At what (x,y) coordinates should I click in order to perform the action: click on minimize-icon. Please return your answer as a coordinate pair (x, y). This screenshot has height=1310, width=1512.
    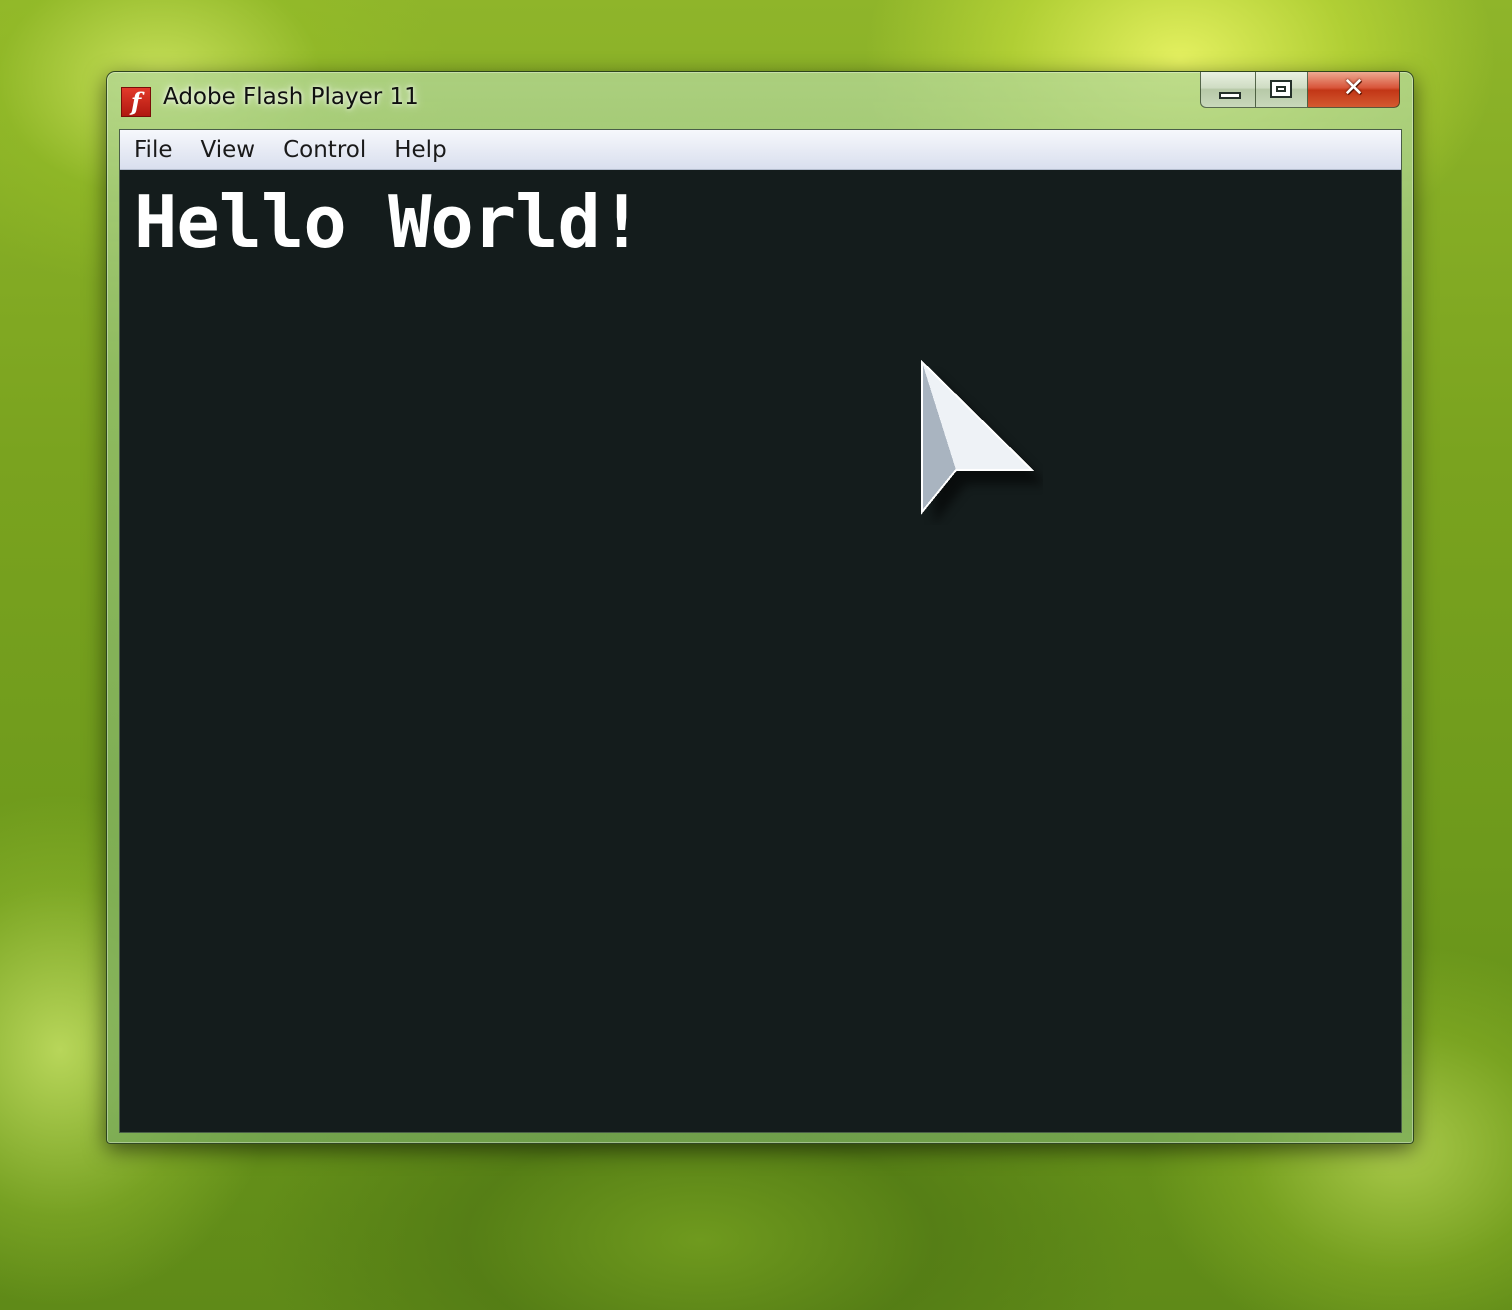
    Looking at the image, I should click on (1230, 95).